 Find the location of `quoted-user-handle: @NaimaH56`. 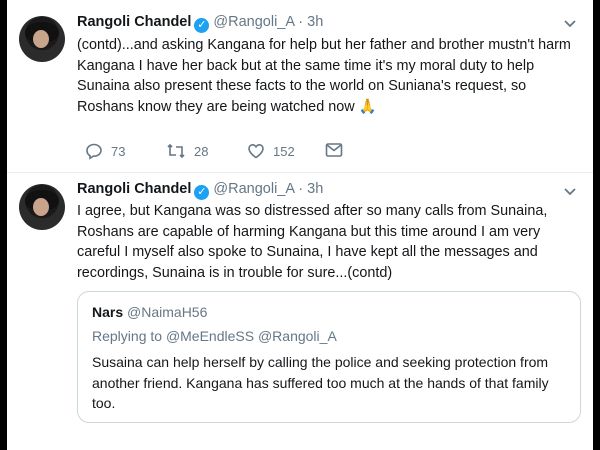

quoted-user-handle: @NaimaH56 is located at coordinates (167, 312).